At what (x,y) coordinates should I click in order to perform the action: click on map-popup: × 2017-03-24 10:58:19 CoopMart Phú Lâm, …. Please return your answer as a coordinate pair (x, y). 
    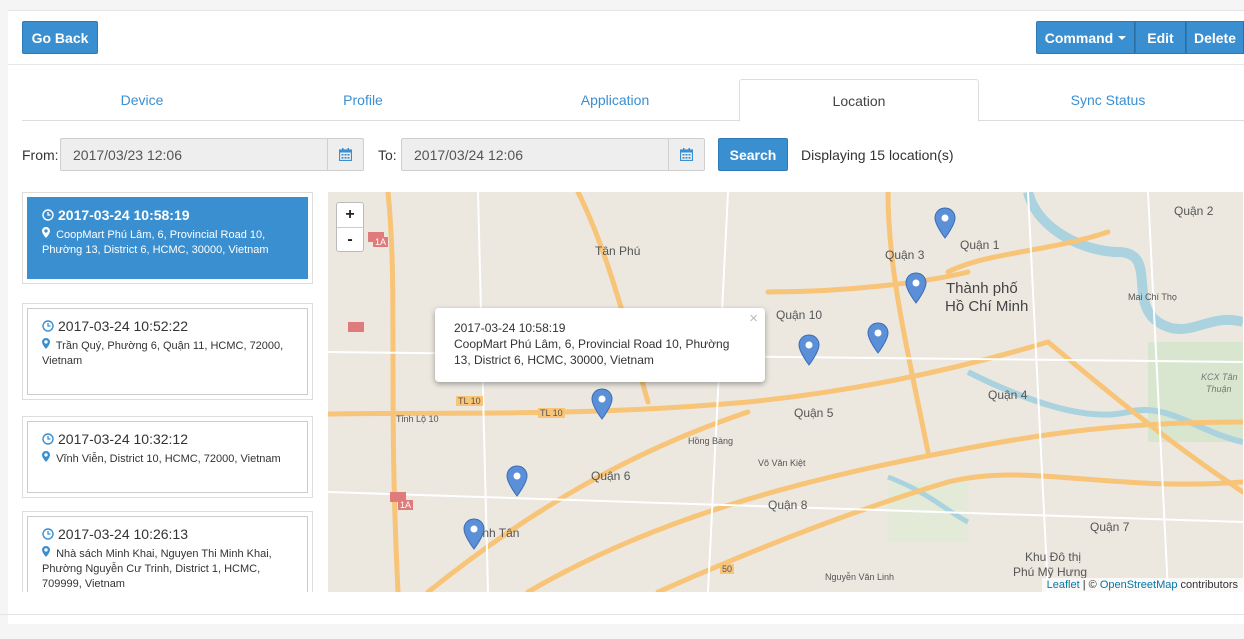
    Looking at the image, I should click on (600, 345).